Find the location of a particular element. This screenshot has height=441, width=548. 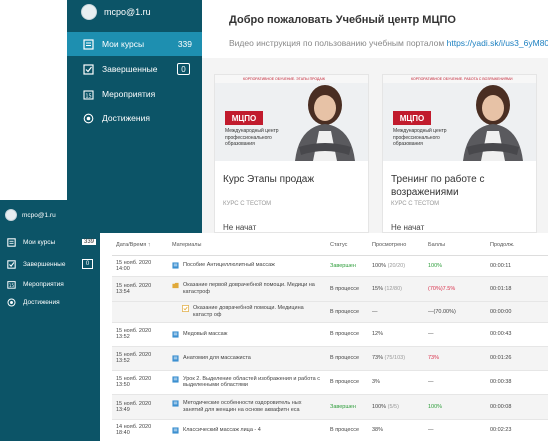

column-header-materials: Материалы is located at coordinates (247, 245).